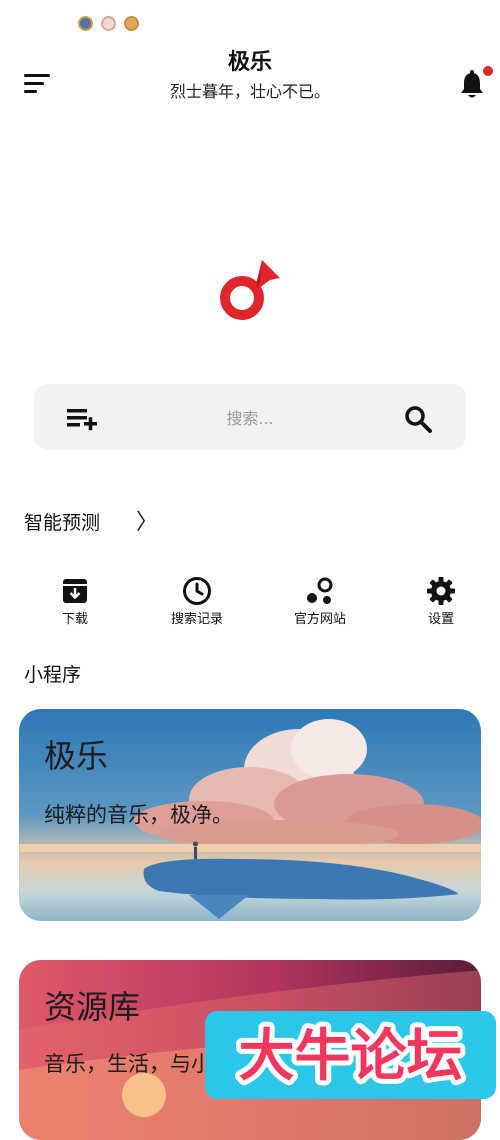 The width and height of the screenshot is (500, 1140). What do you see at coordinates (472, 85) in the screenshot?
I see `bell-icon` at bounding box center [472, 85].